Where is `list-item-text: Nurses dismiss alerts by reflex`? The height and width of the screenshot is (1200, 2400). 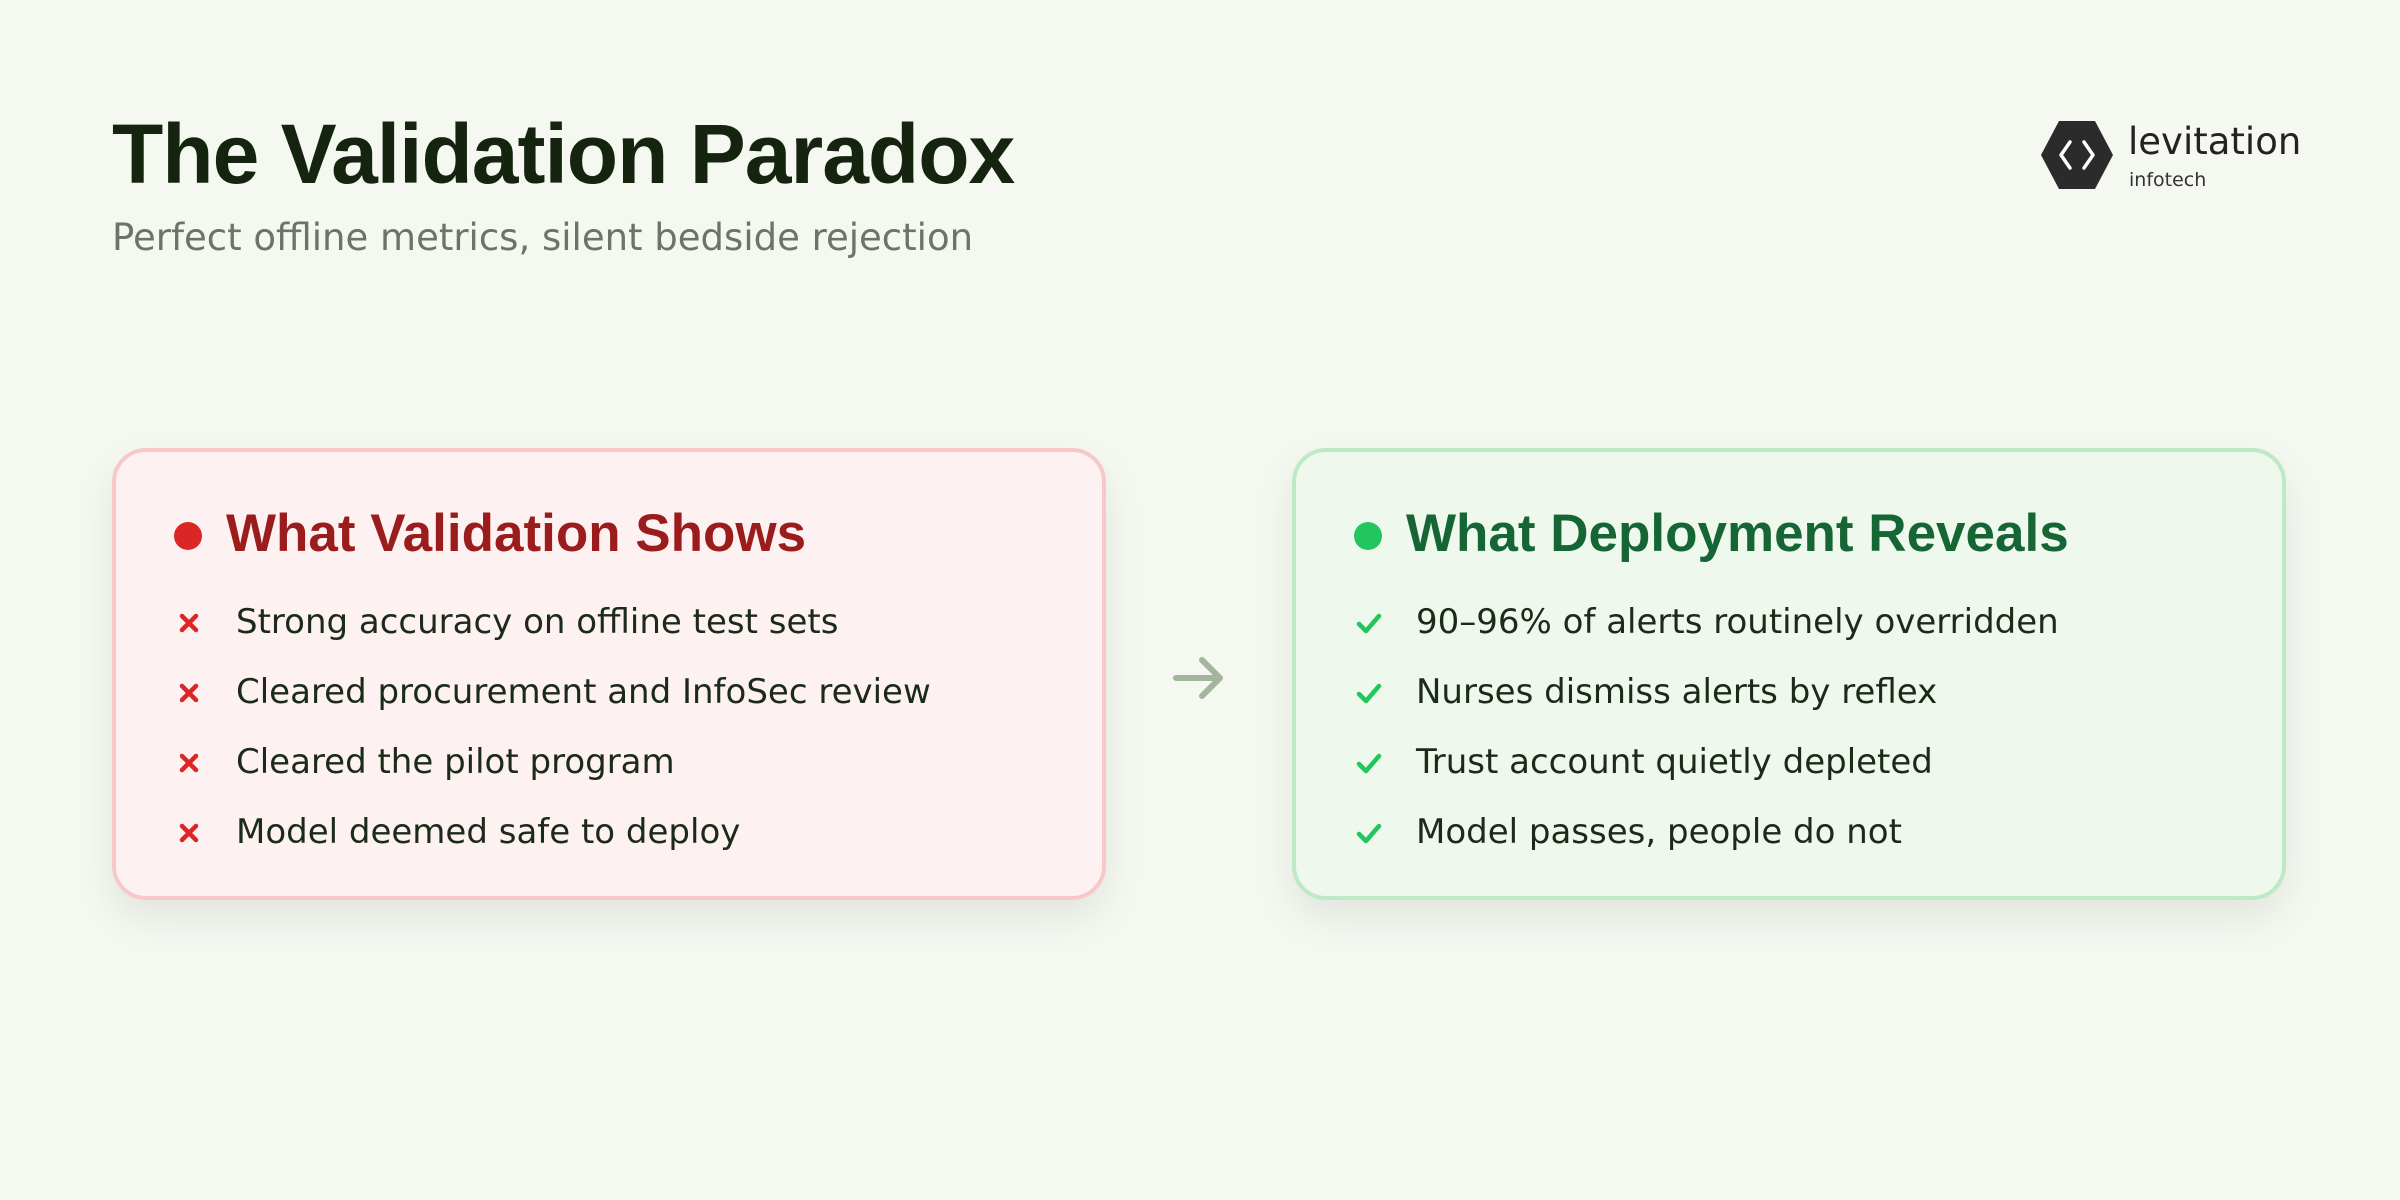 list-item-text: Nurses dismiss alerts by reflex is located at coordinates (1677, 692).